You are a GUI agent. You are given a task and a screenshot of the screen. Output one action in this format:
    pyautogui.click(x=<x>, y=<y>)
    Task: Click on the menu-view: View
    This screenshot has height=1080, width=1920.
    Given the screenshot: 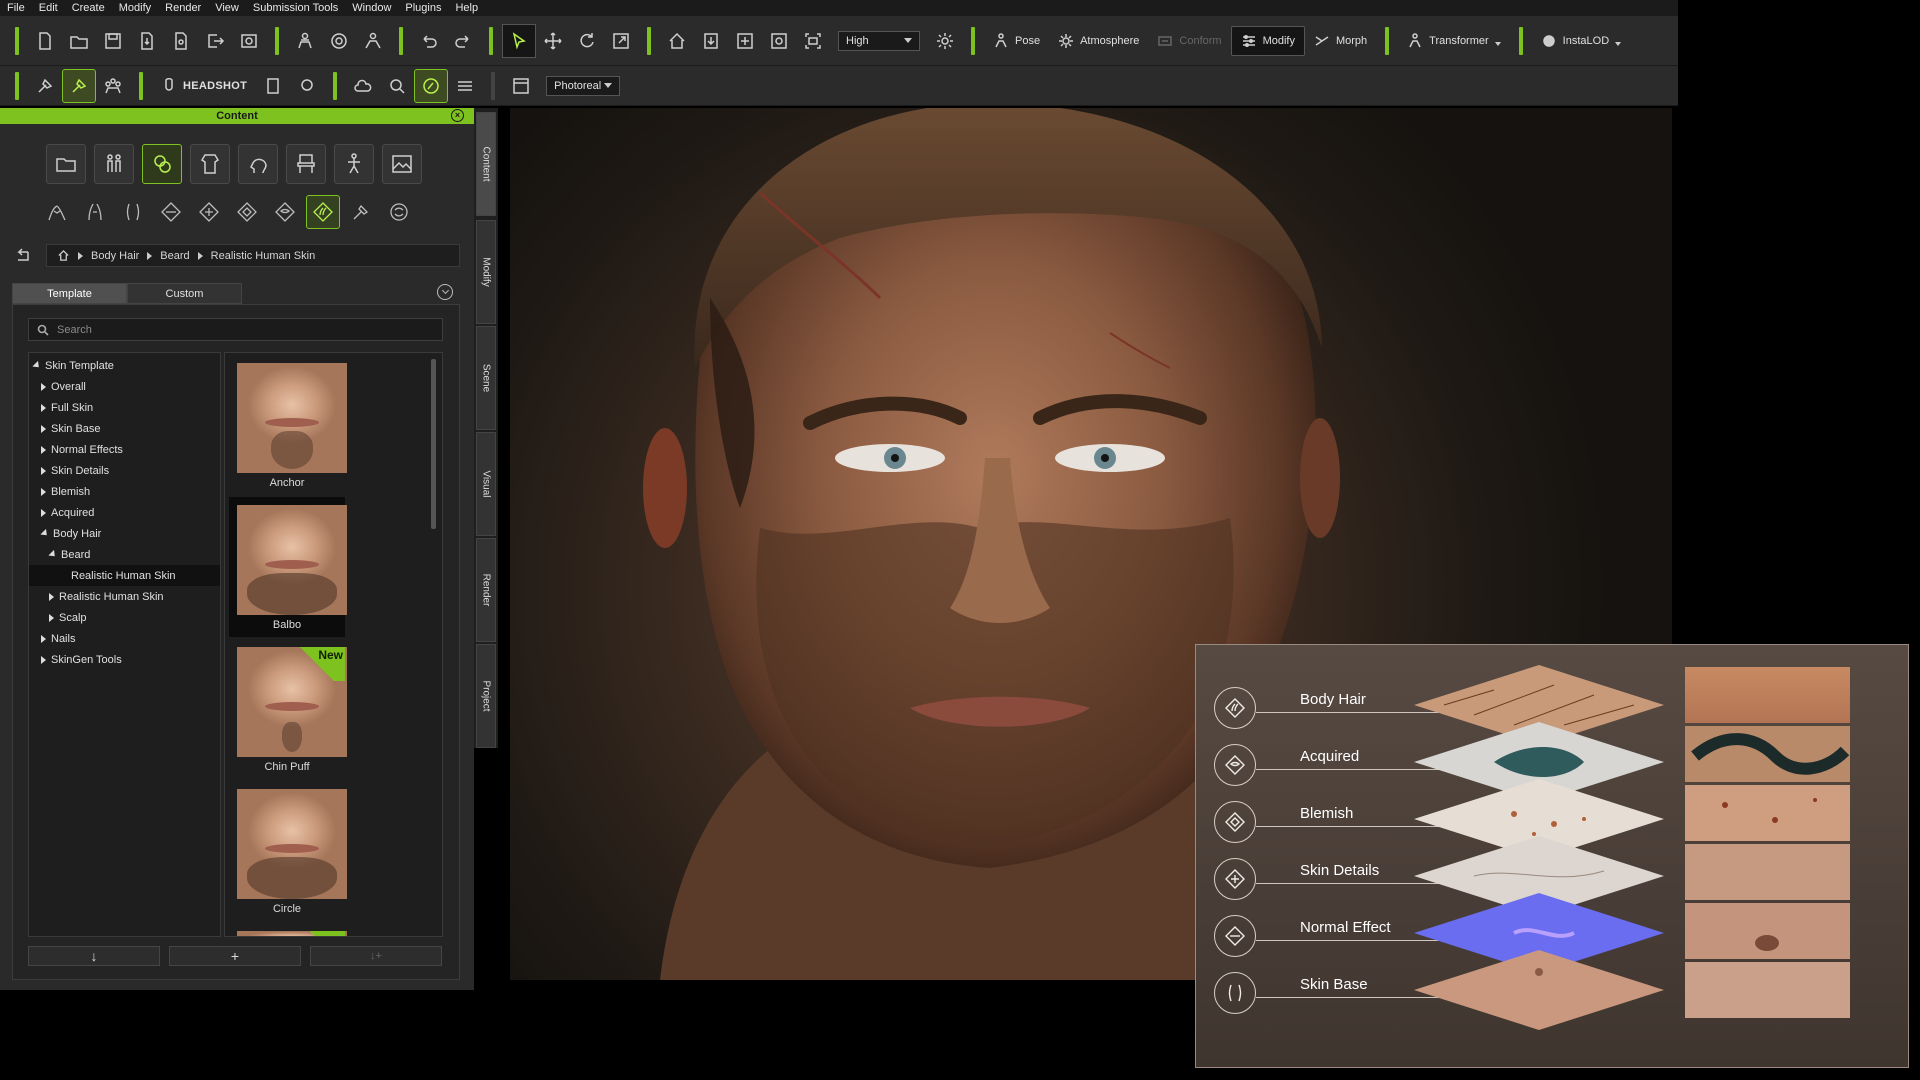 What is the action you would take?
    pyautogui.click(x=227, y=8)
    